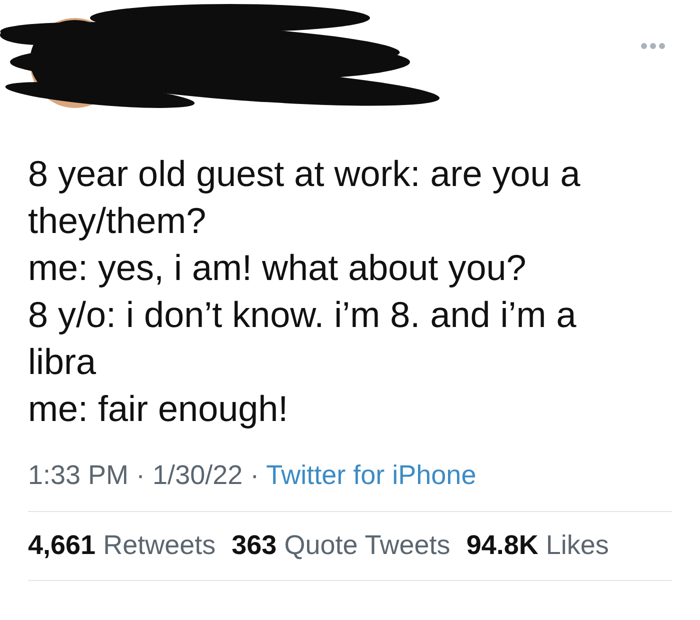 The image size is (700, 620). I want to click on tweet-text-line: me: yes, i am! what about you?, so click(277, 268).